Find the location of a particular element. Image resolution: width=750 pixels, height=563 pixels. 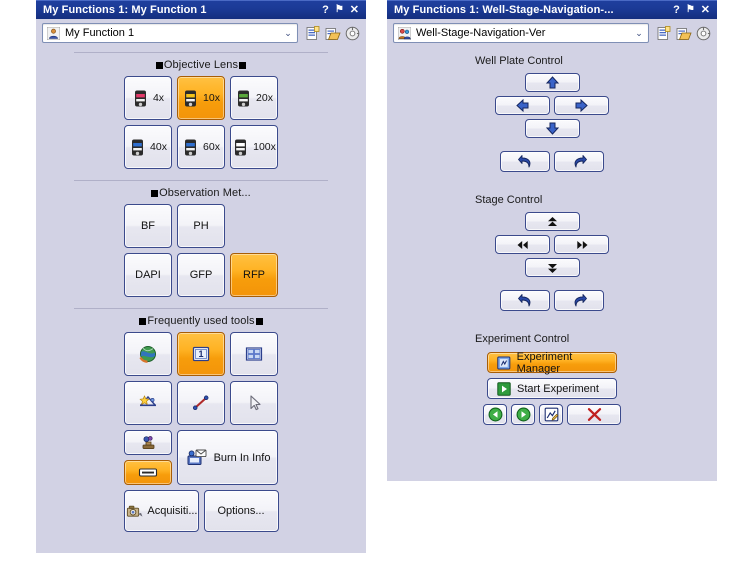

experiment-next-button is located at coordinates (523, 414).